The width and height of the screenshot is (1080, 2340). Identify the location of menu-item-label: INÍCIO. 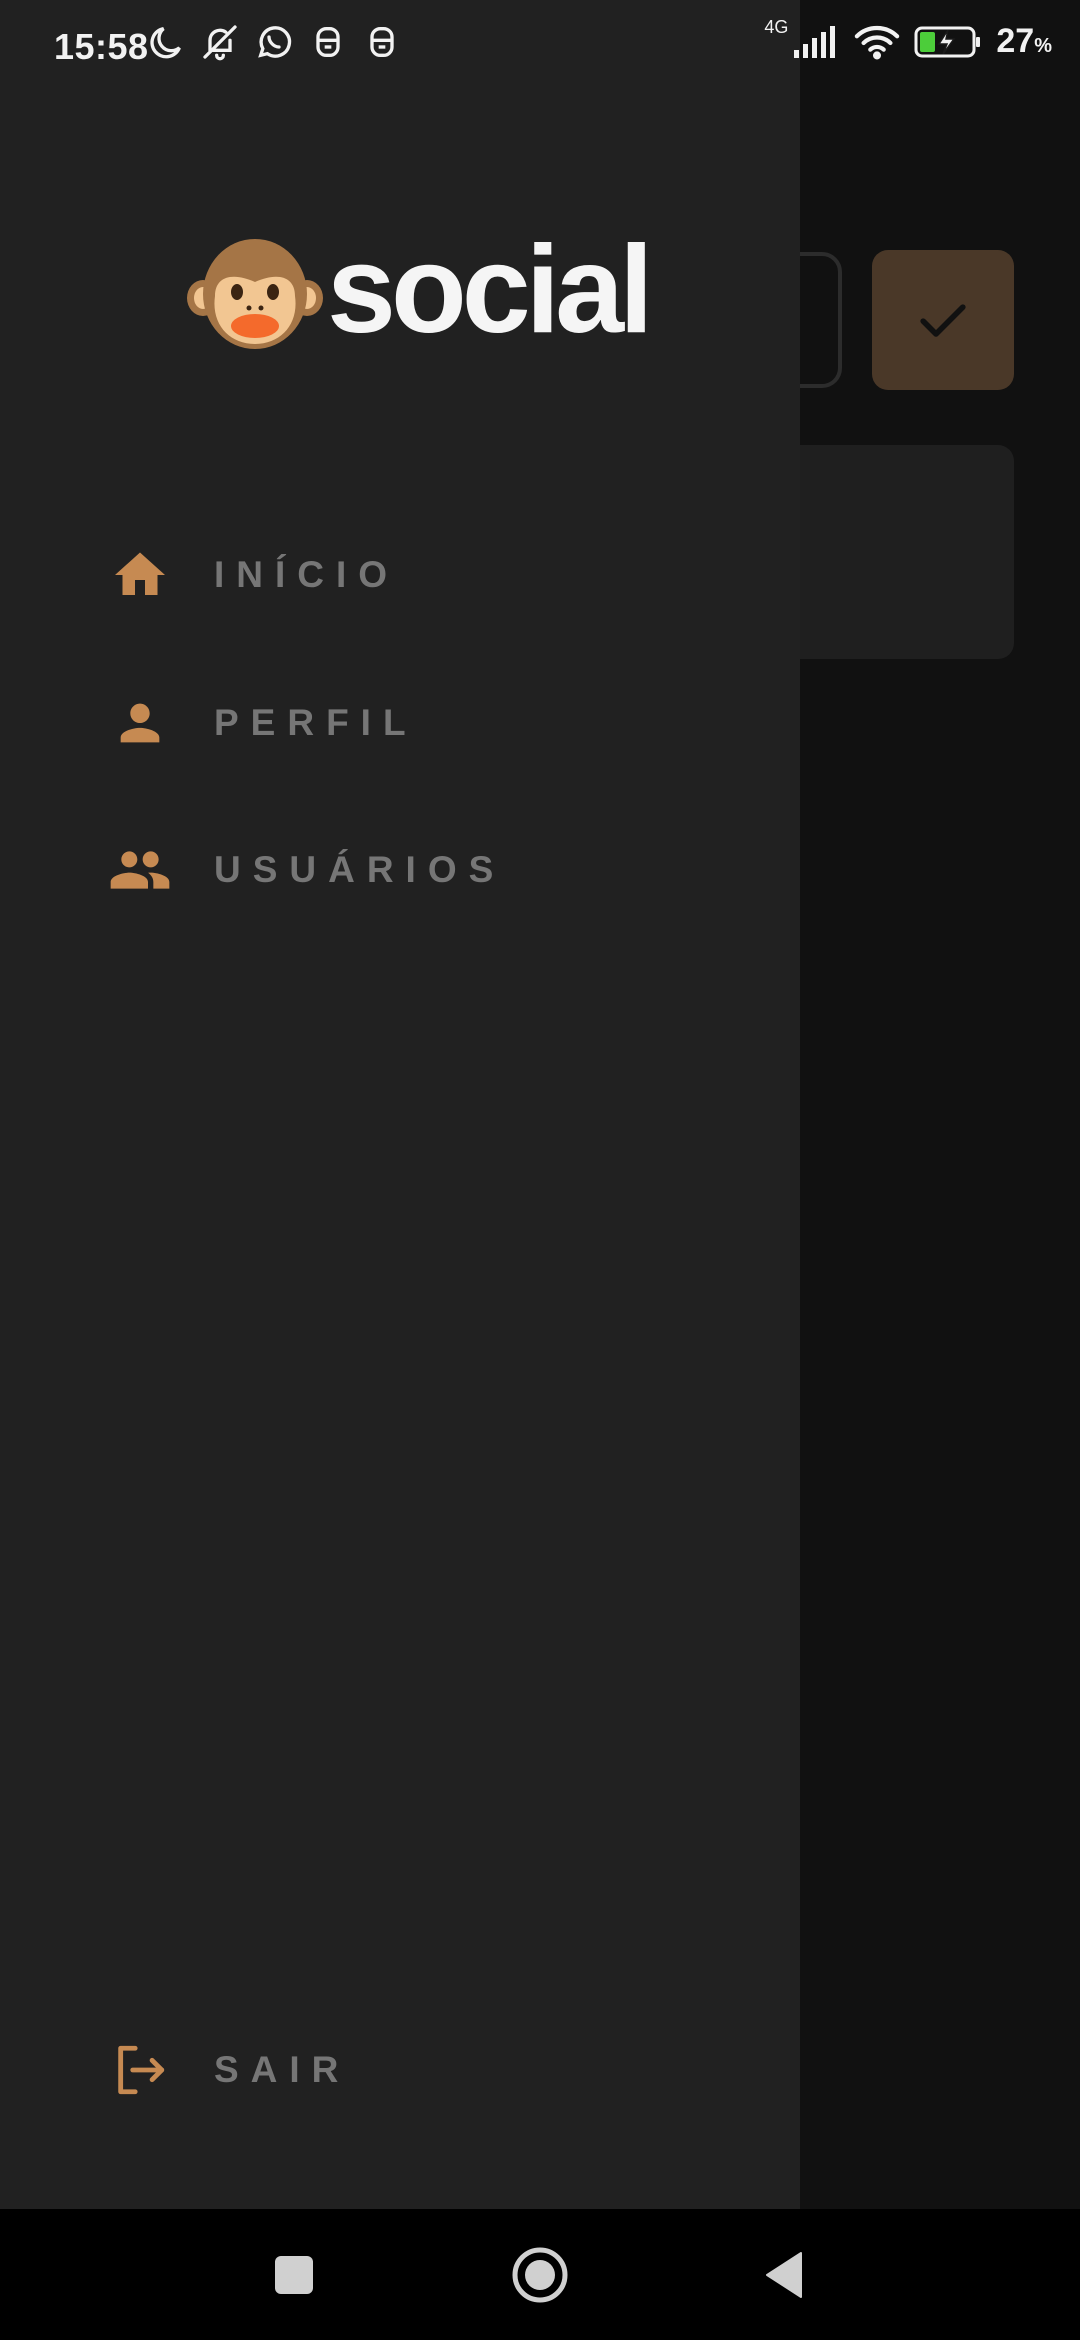
(307, 574).